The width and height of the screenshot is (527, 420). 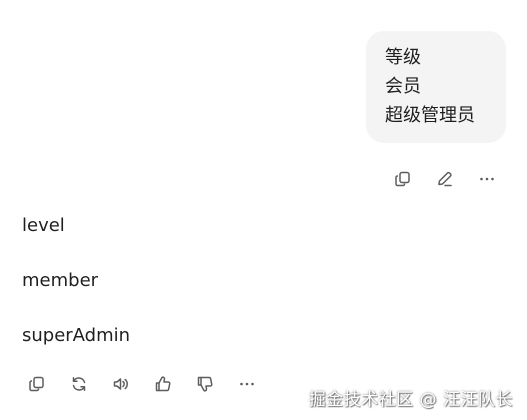 What do you see at coordinates (142, 384) in the screenshot?
I see `assistant-message-actions` at bounding box center [142, 384].